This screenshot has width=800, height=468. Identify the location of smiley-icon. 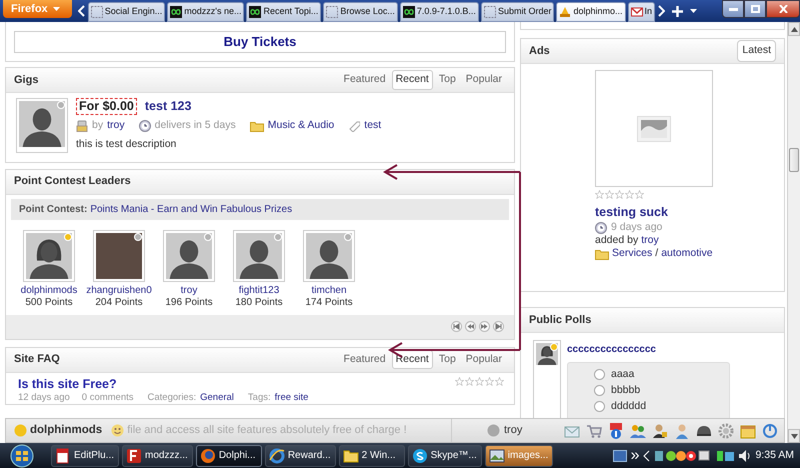
(117, 430).